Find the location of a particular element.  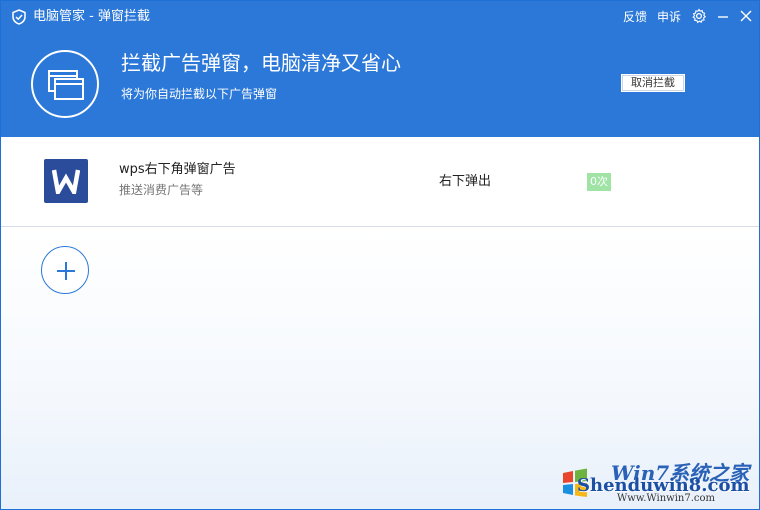

title-bar: 电脑管家 - 弹窗拦截 反馈 申诉 is located at coordinates (380, 17).